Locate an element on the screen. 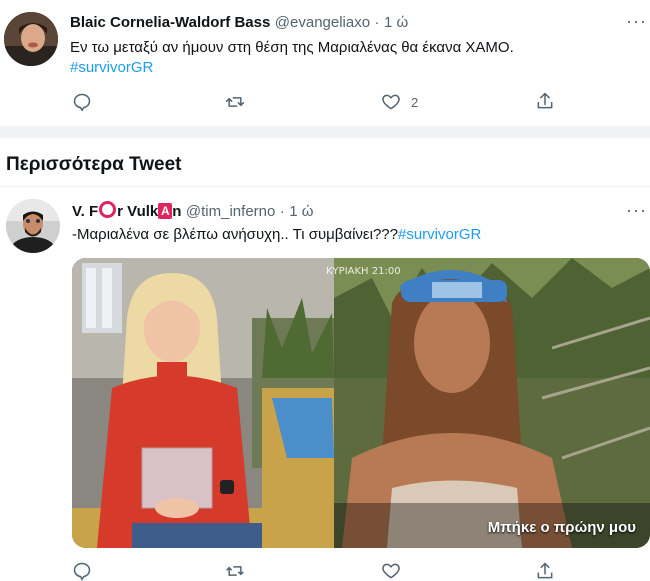 This screenshot has height=581, width=650. media-overlay-schedule: ΚΥΡΙΑΚΗ 21:00 is located at coordinates (363, 271).